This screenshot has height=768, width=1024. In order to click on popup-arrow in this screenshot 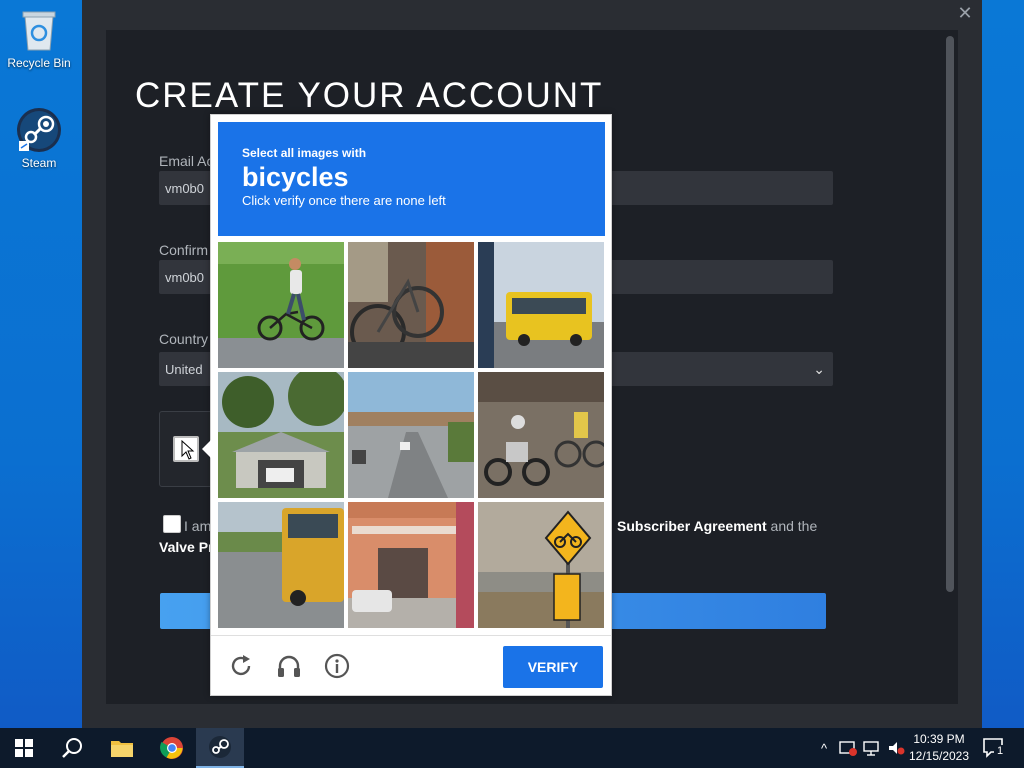, I will do `click(206, 449)`.